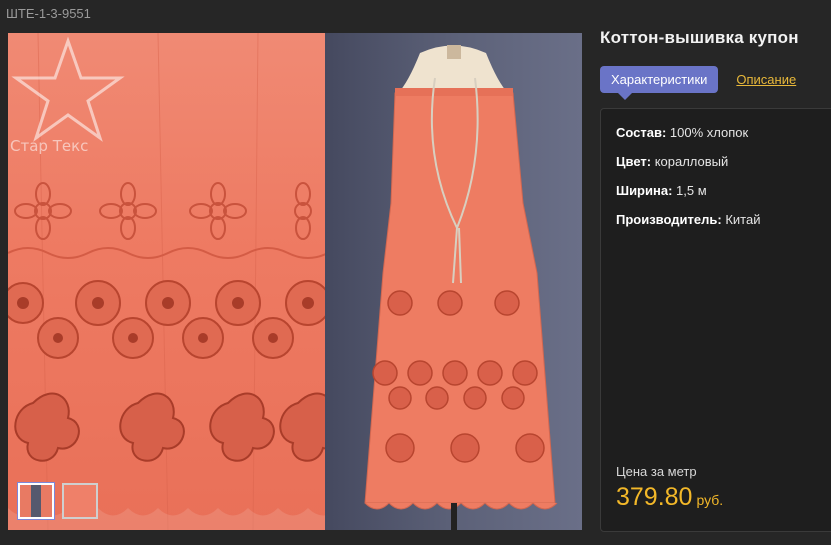  Describe the element at coordinates (49, 146) in the screenshot. I see `svg-text: Стар Текс` at that location.